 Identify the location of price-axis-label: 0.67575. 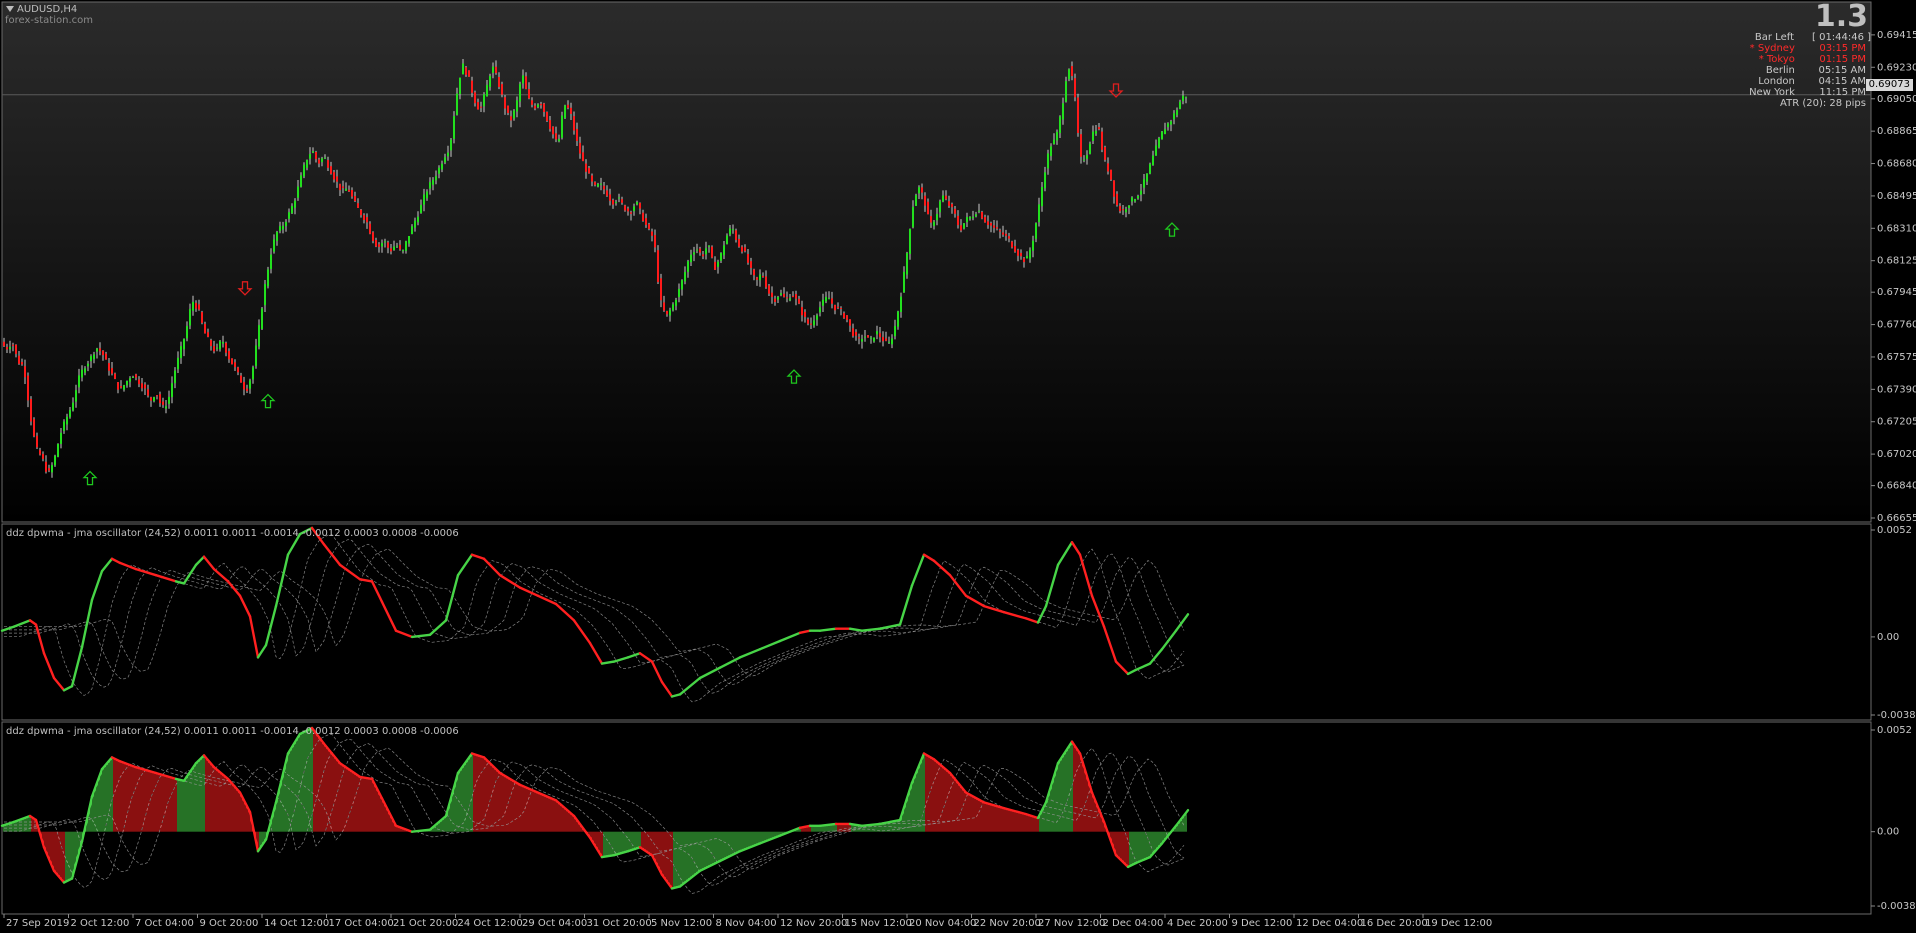
(1896, 357).